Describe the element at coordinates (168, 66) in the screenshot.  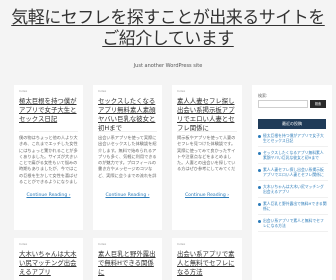
I see `site-description: Just another WordPress site` at that location.